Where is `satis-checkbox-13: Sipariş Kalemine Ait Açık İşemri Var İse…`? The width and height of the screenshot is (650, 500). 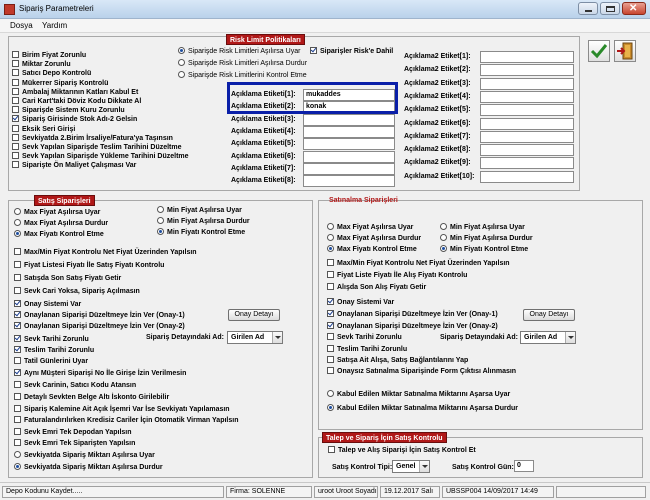
satis-checkbox-13: Sipariş Kalemine Ait Açık İşemri Var İse… is located at coordinates (122, 409).